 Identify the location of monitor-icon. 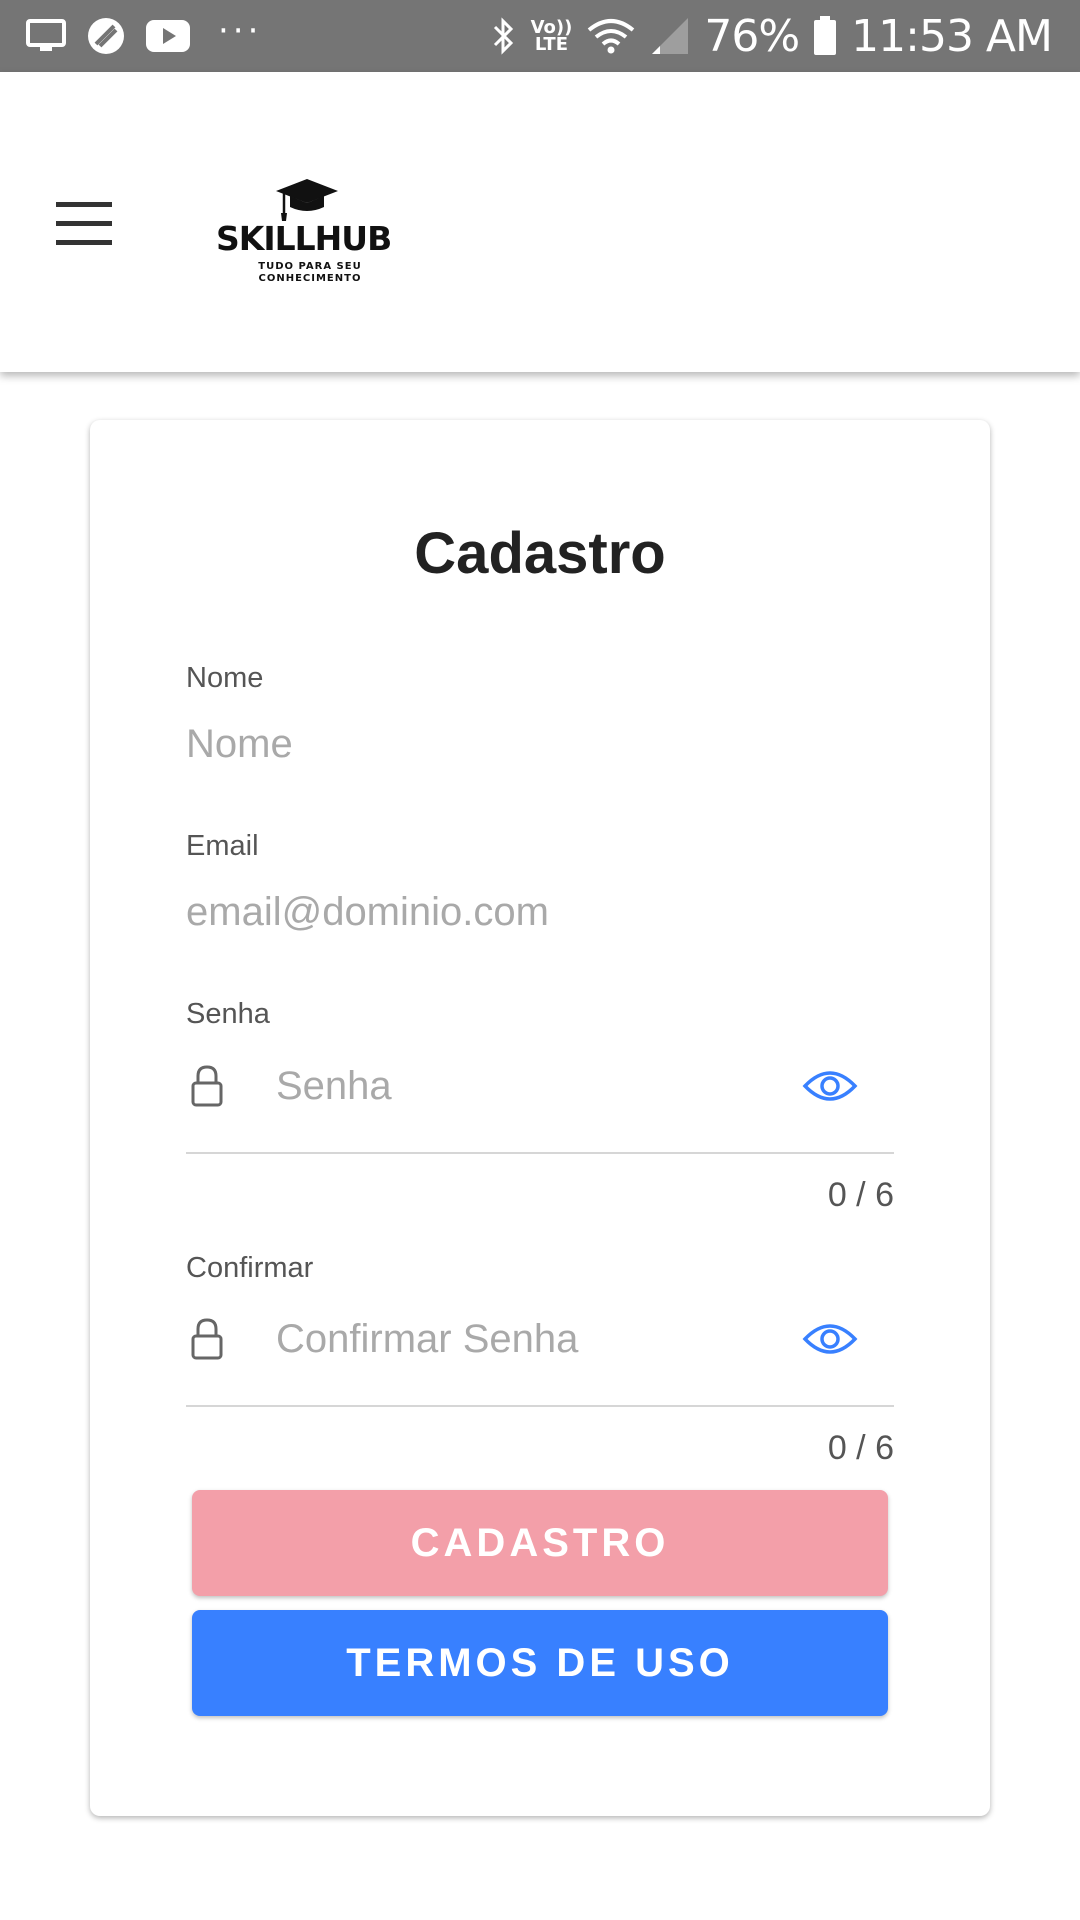
(46, 35).